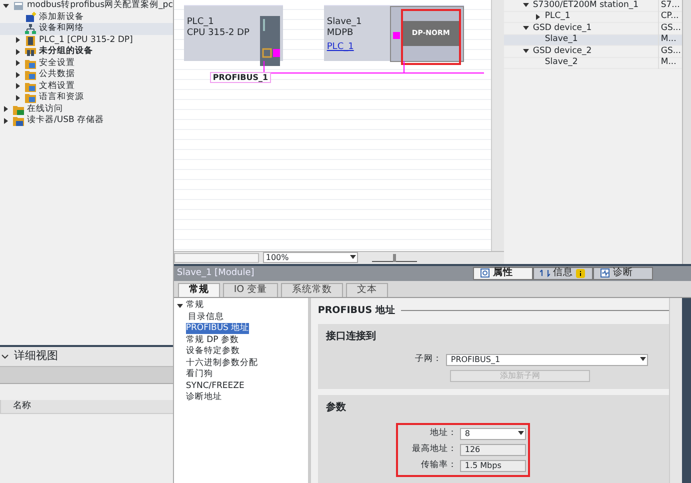 This screenshot has width=691, height=483. What do you see at coordinates (493, 434) in the screenshot?
I see `dropdown-field: 8` at bounding box center [493, 434].